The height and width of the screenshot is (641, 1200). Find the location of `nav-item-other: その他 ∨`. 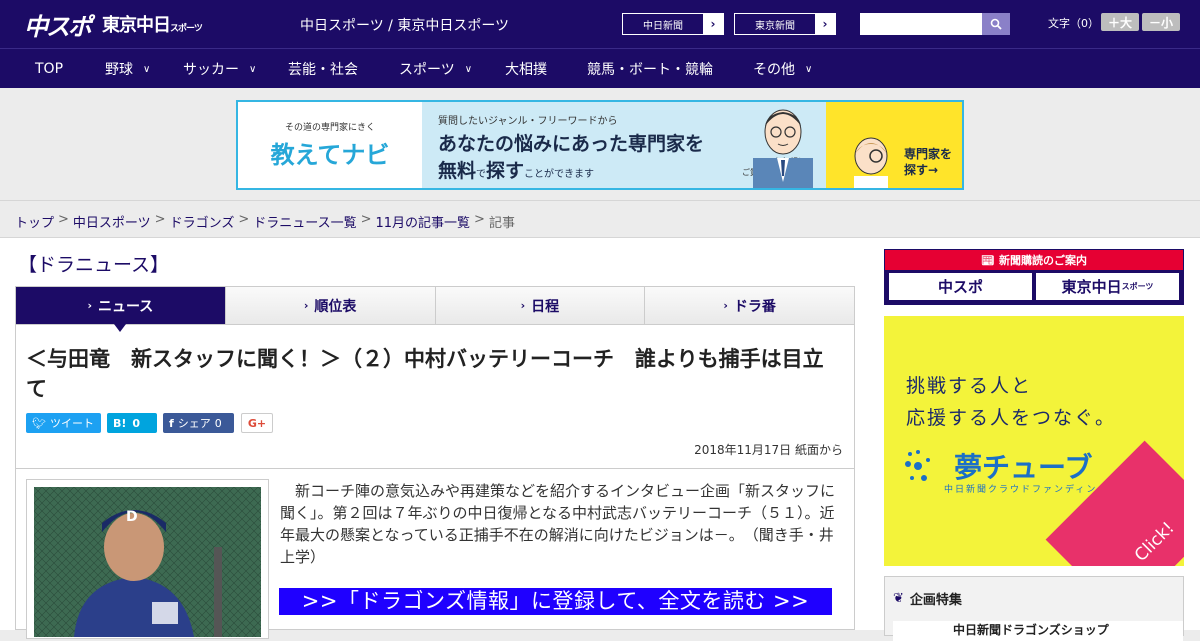

nav-item-other: その他 ∨ is located at coordinates (803, 69).